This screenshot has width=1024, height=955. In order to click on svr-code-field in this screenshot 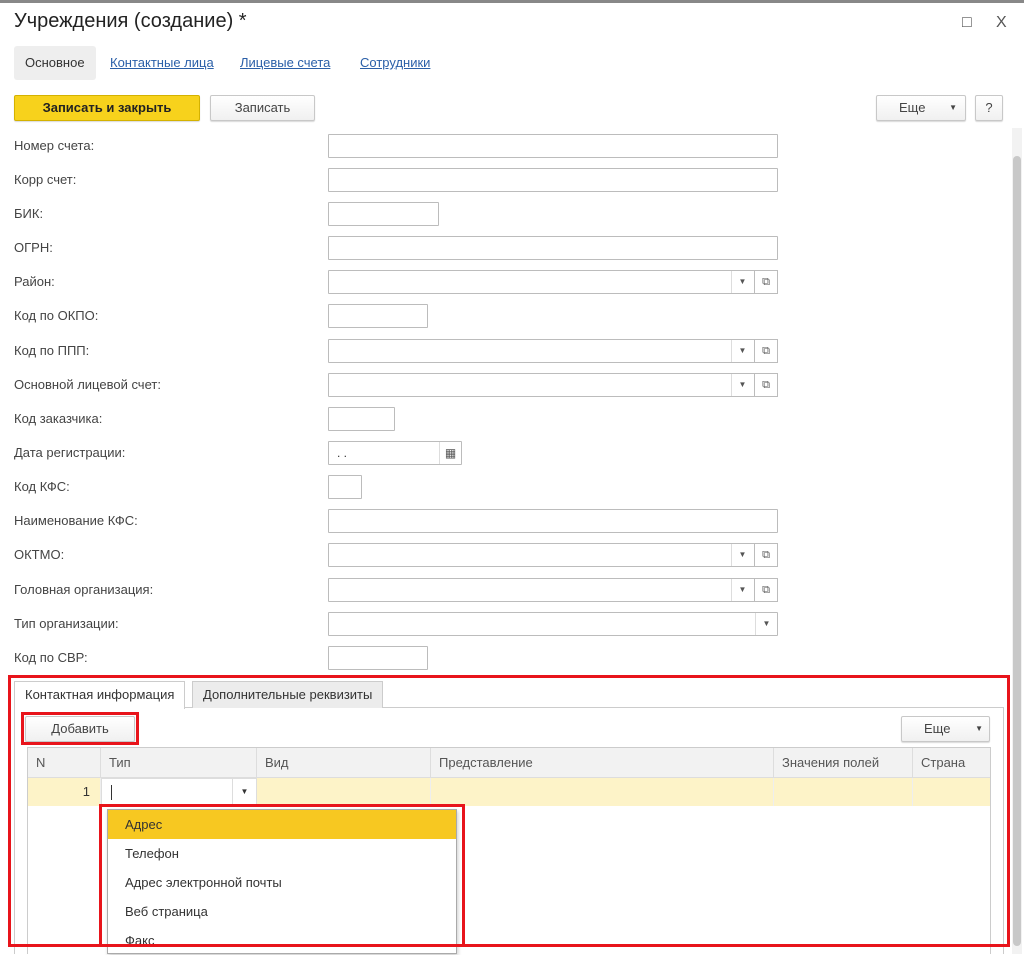, I will do `click(378, 658)`.